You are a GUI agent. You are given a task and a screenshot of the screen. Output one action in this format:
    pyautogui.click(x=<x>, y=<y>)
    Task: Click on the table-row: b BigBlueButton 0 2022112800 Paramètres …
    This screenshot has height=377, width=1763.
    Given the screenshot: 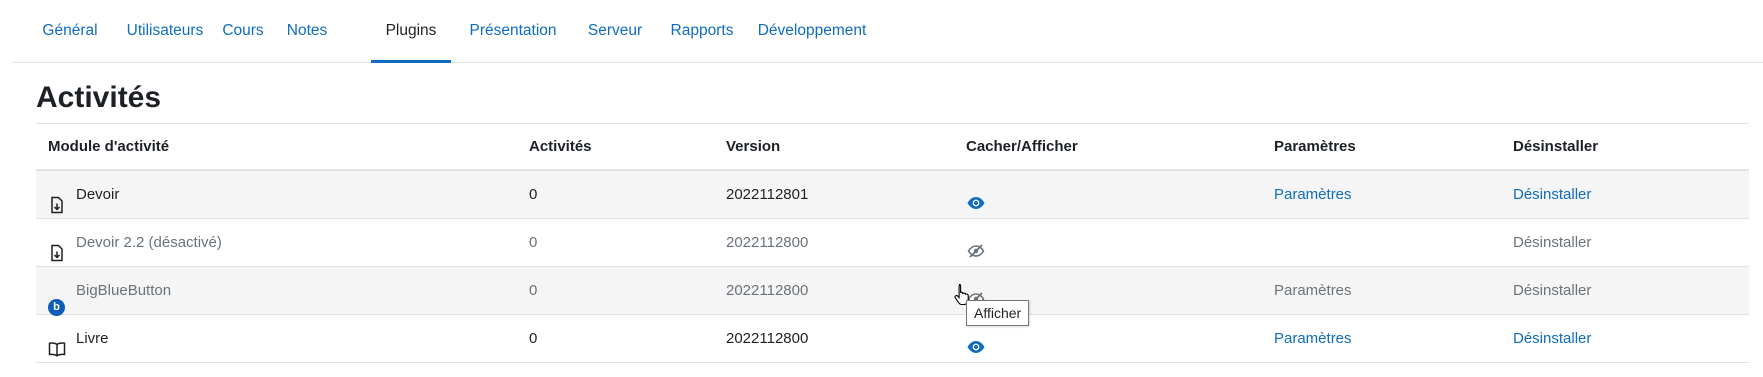 What is the action you would take?
    pyautogui.click(x=892, y=291)
    